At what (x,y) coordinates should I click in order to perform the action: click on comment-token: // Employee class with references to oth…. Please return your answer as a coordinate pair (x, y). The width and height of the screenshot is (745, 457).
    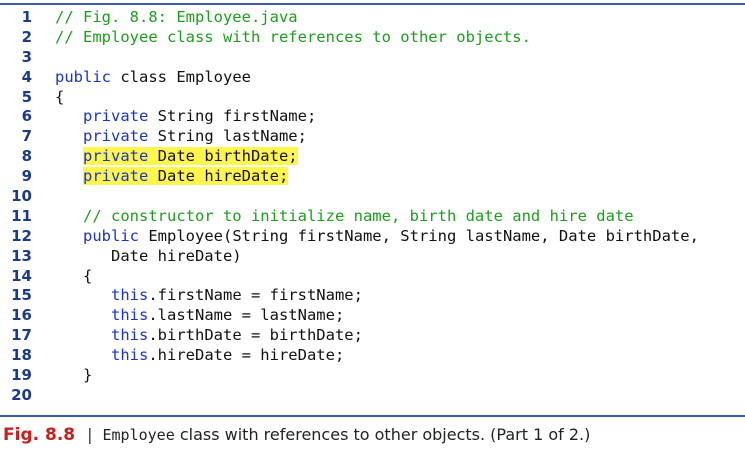
    Looking at the image, I should click on (293, 36).